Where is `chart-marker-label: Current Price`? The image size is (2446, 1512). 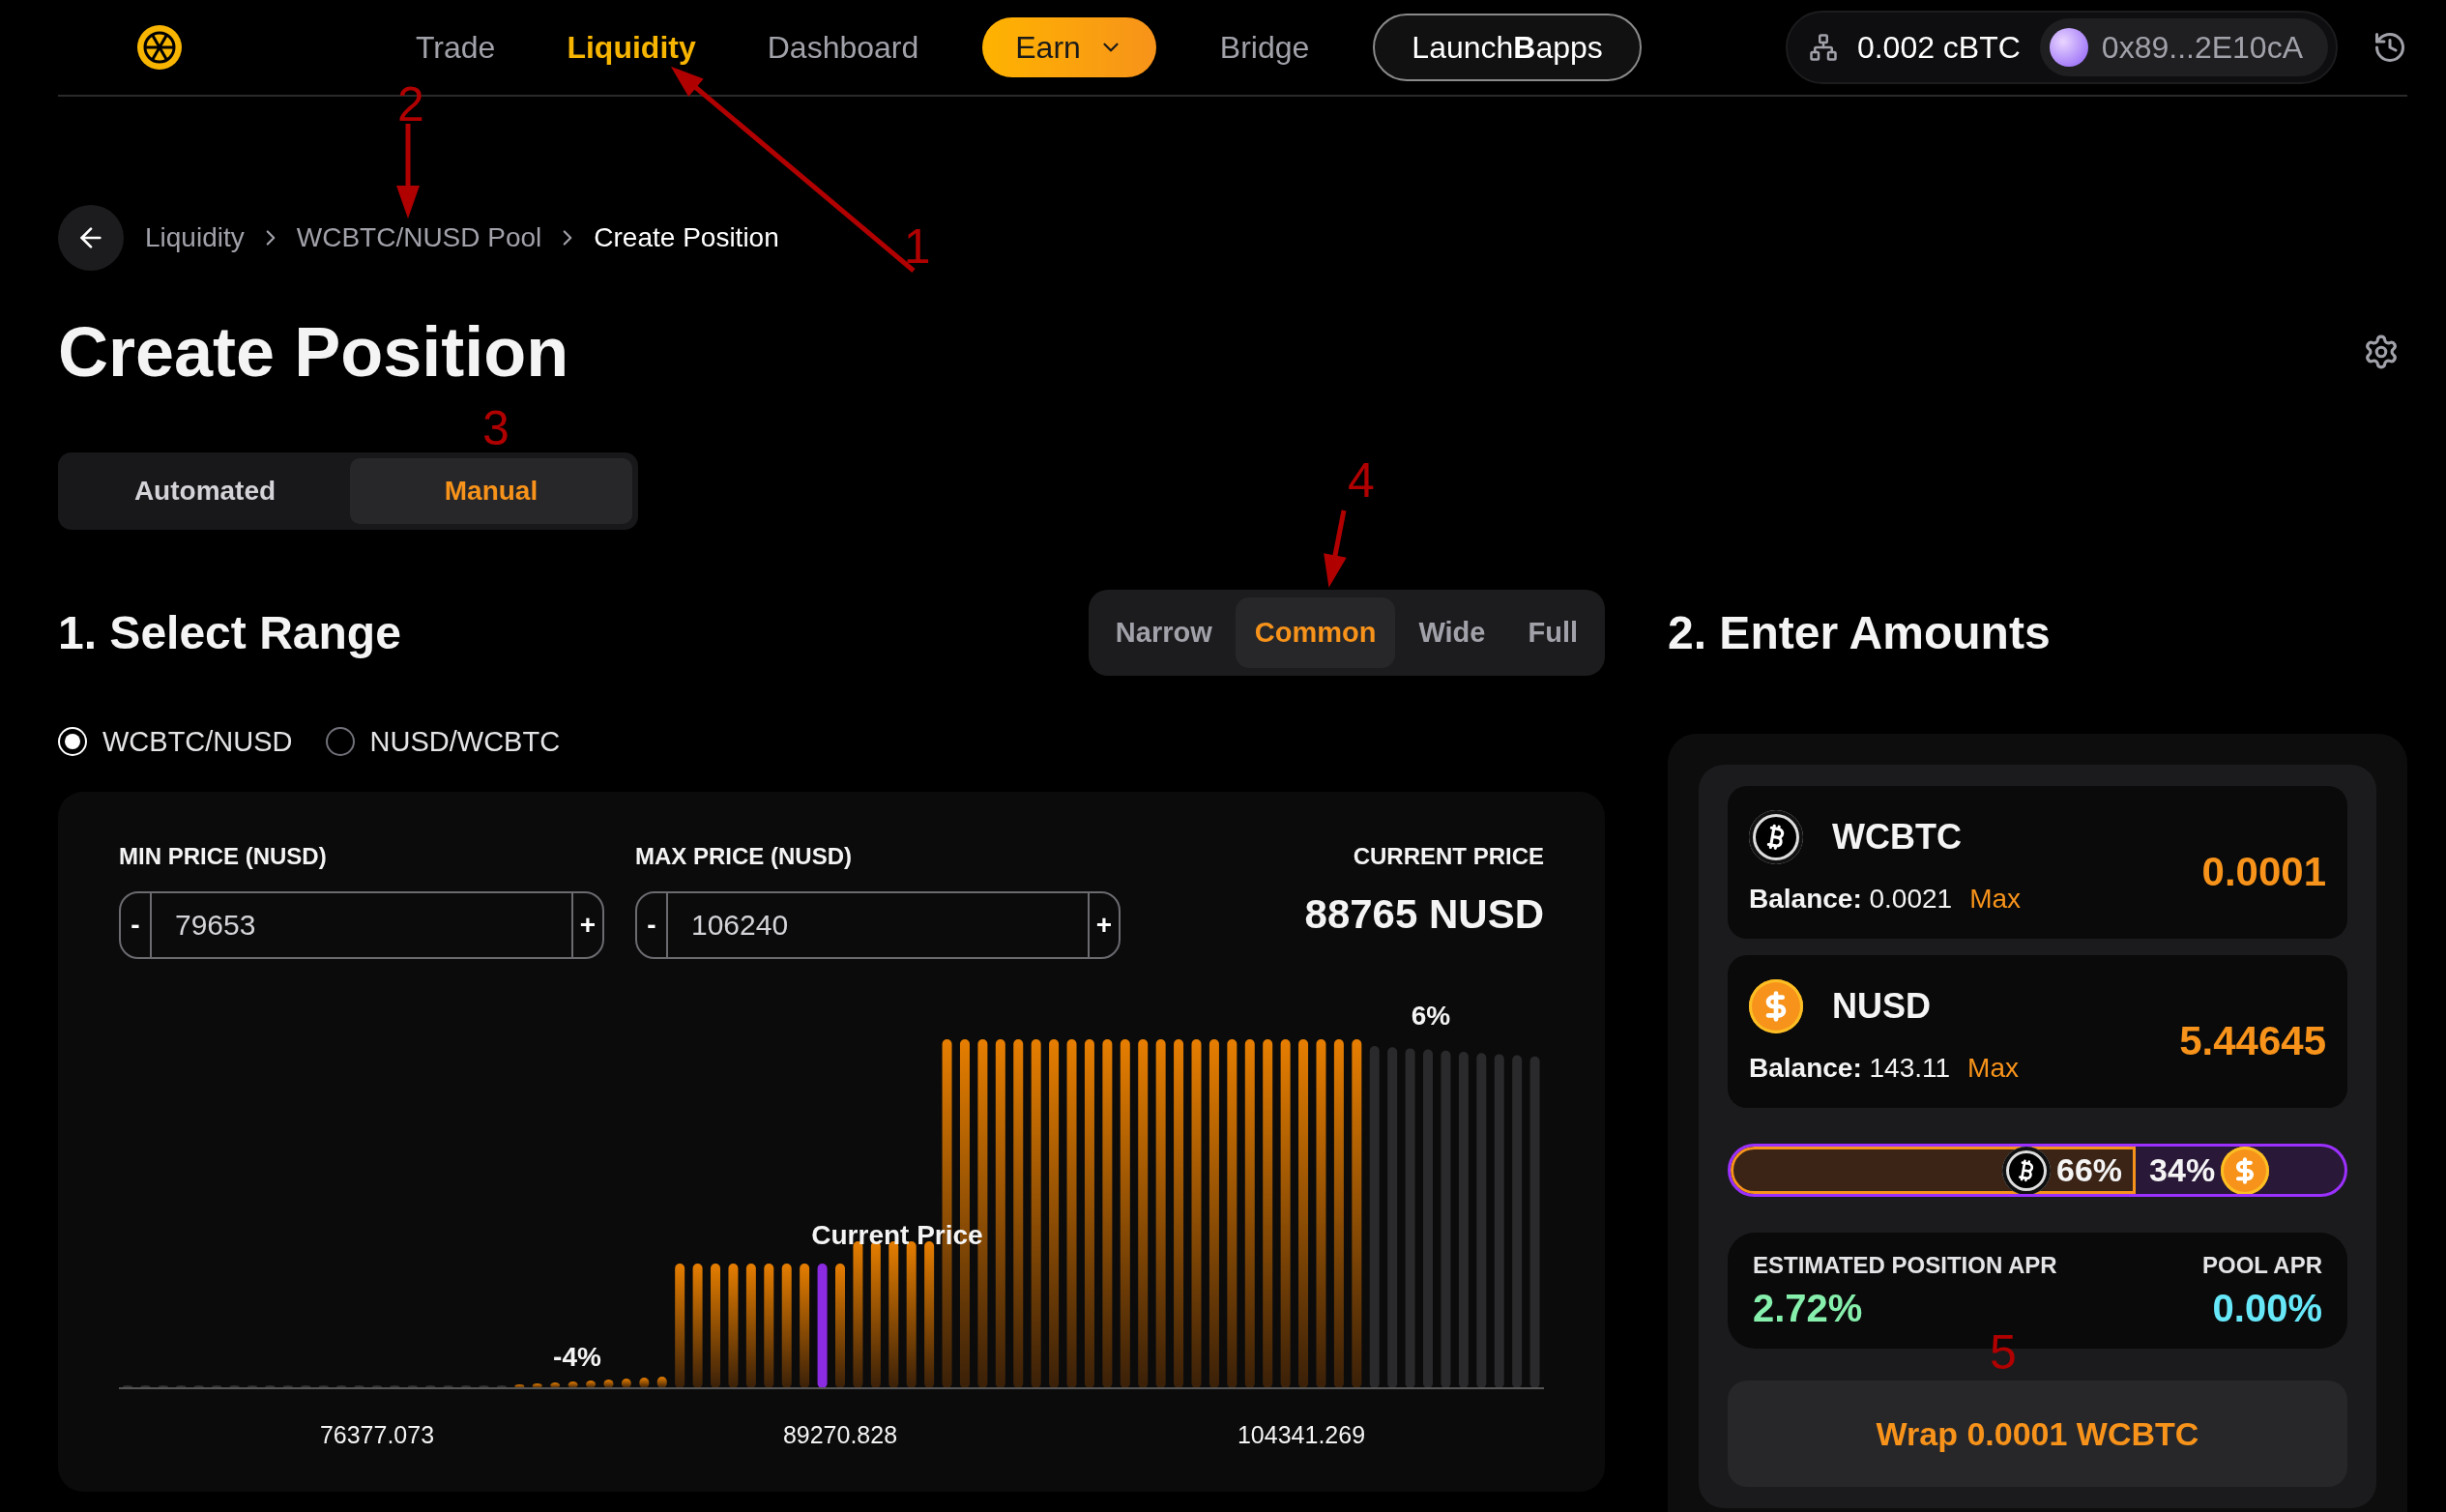 chart-marker-label: Current Price is located at coordinates (897, 1235).